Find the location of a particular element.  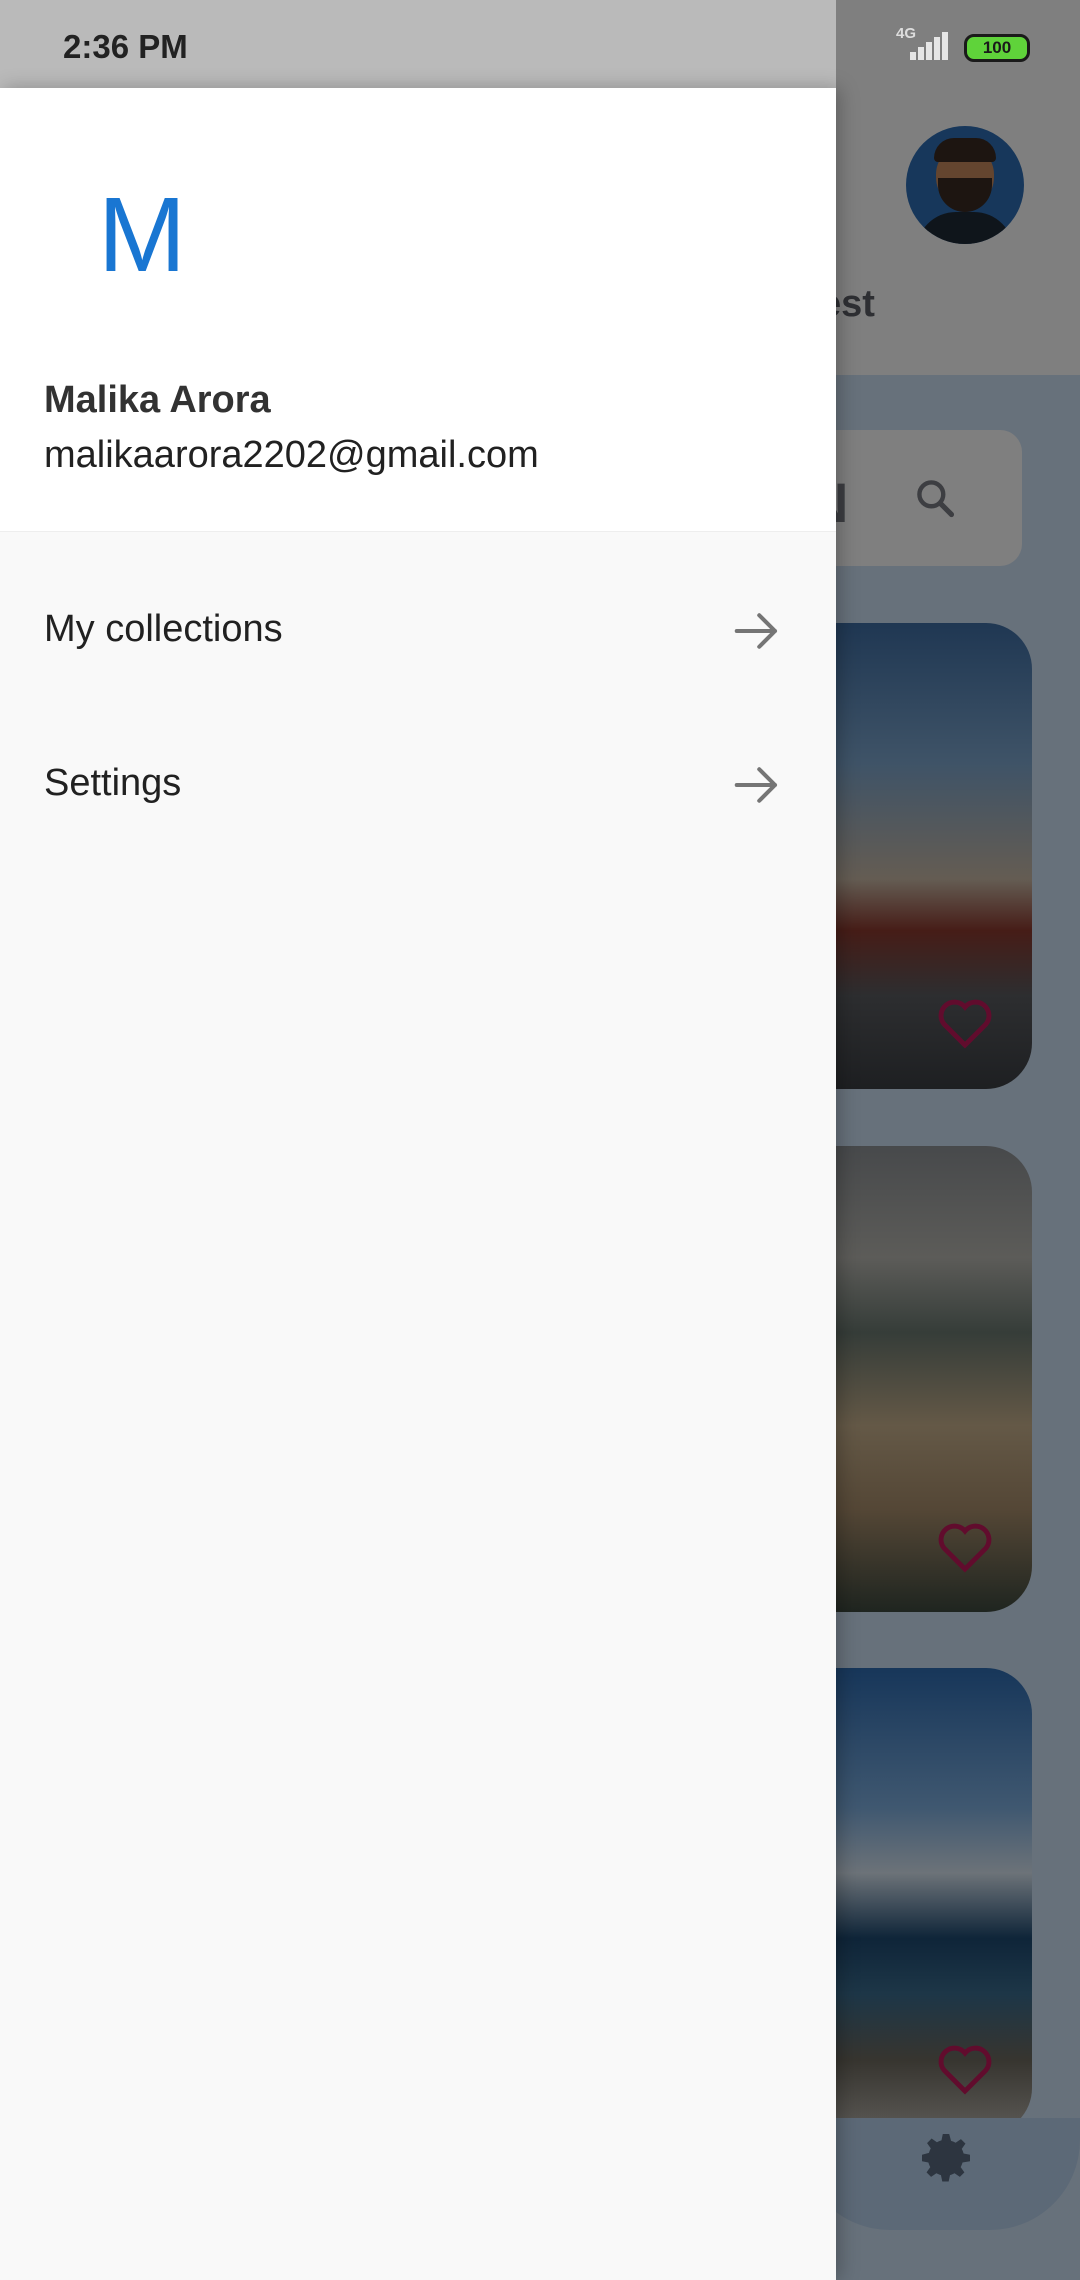

drawer-item-settings: Settings is located at coordinates (418, 785).